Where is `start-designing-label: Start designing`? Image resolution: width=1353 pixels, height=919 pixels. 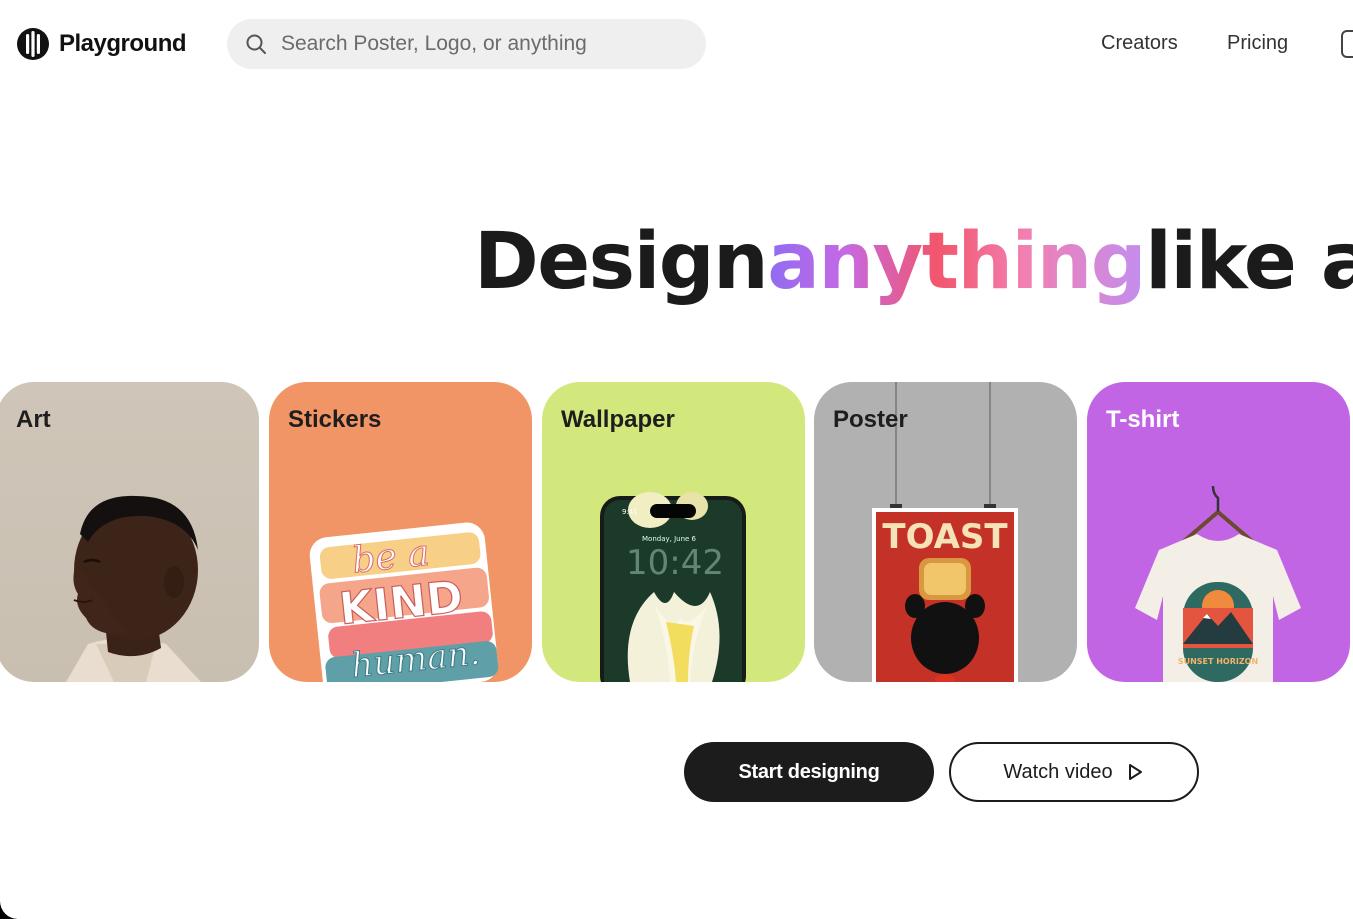
start-designing-label: Start designing is located at coordinates (809, 771).